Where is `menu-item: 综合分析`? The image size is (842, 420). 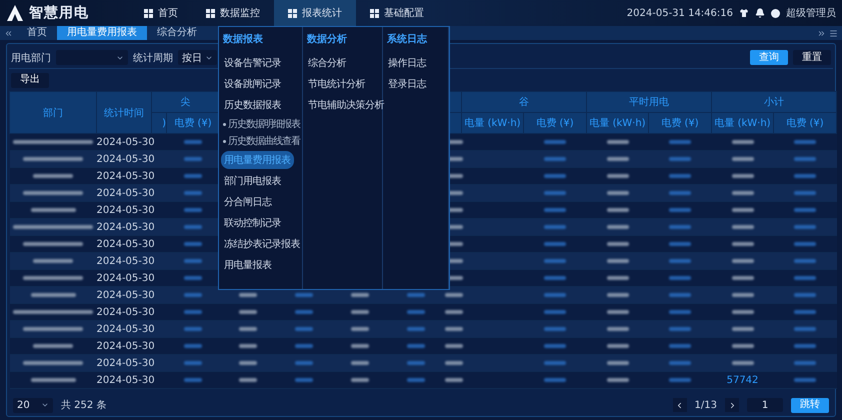
menu-item: 综合分析 is located at coordinates (327, 63).